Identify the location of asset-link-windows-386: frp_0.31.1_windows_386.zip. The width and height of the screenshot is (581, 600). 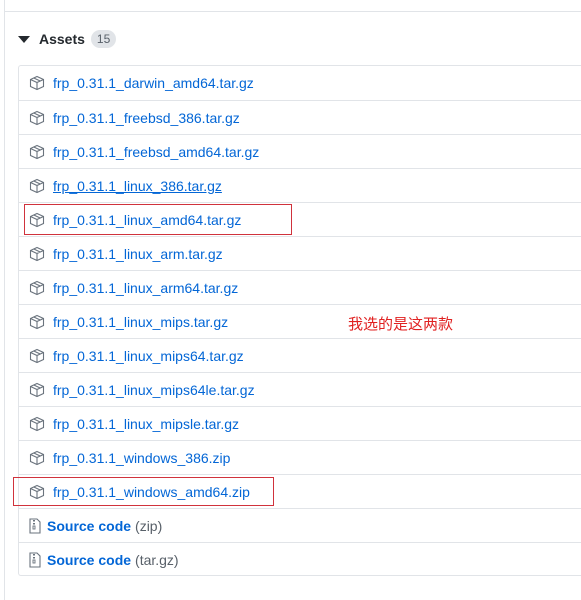
(141, 458).